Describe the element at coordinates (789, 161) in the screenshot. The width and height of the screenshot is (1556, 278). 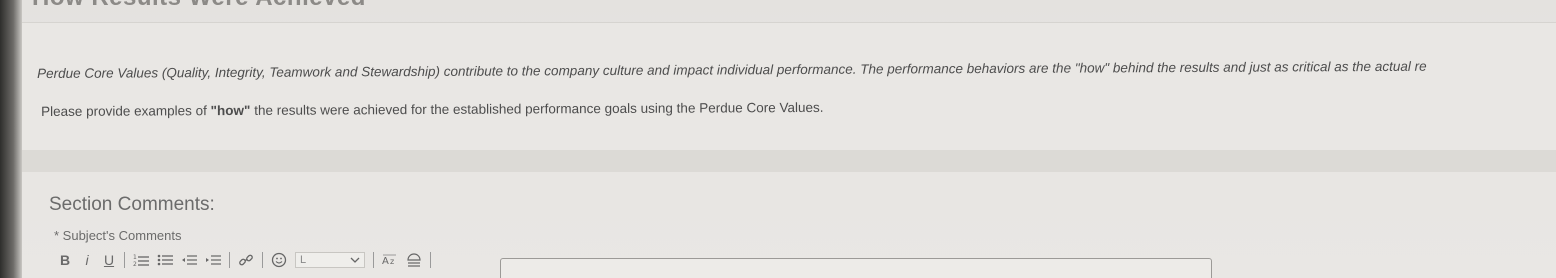
I see `section-divider-band` at that location.